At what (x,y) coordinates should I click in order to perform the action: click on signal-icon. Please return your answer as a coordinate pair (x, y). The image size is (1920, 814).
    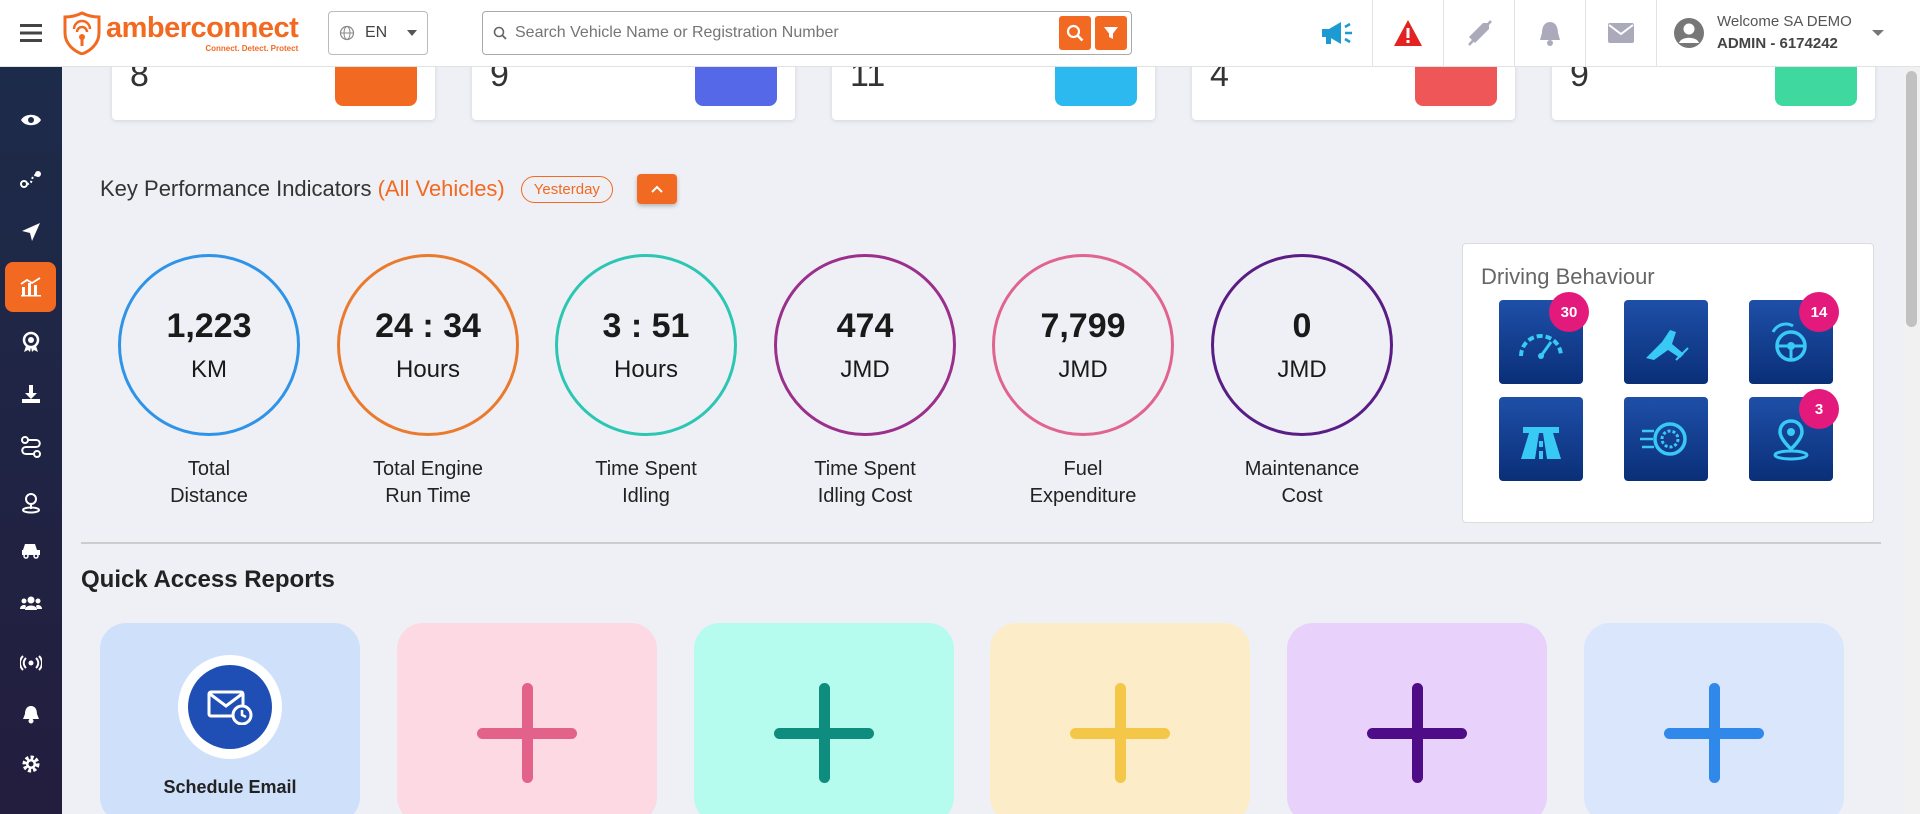
    Looking at the image, I should click on (31, 663).